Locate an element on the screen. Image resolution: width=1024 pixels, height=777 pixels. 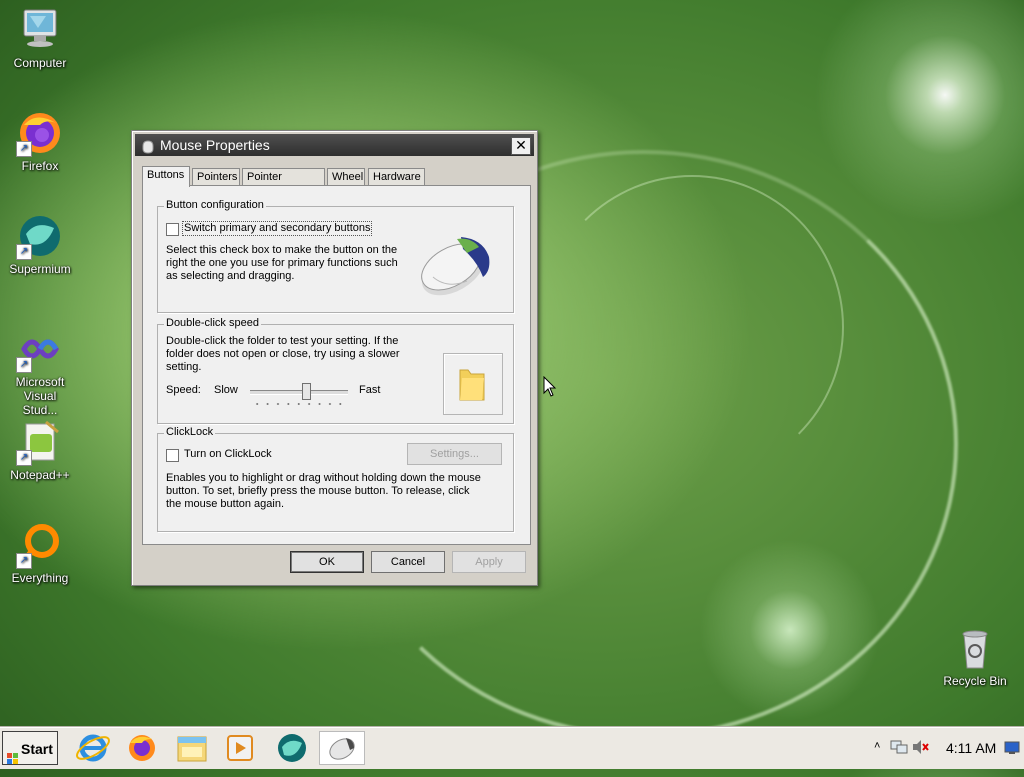
group-label: ClickLock is located at coordinates (190, 432).